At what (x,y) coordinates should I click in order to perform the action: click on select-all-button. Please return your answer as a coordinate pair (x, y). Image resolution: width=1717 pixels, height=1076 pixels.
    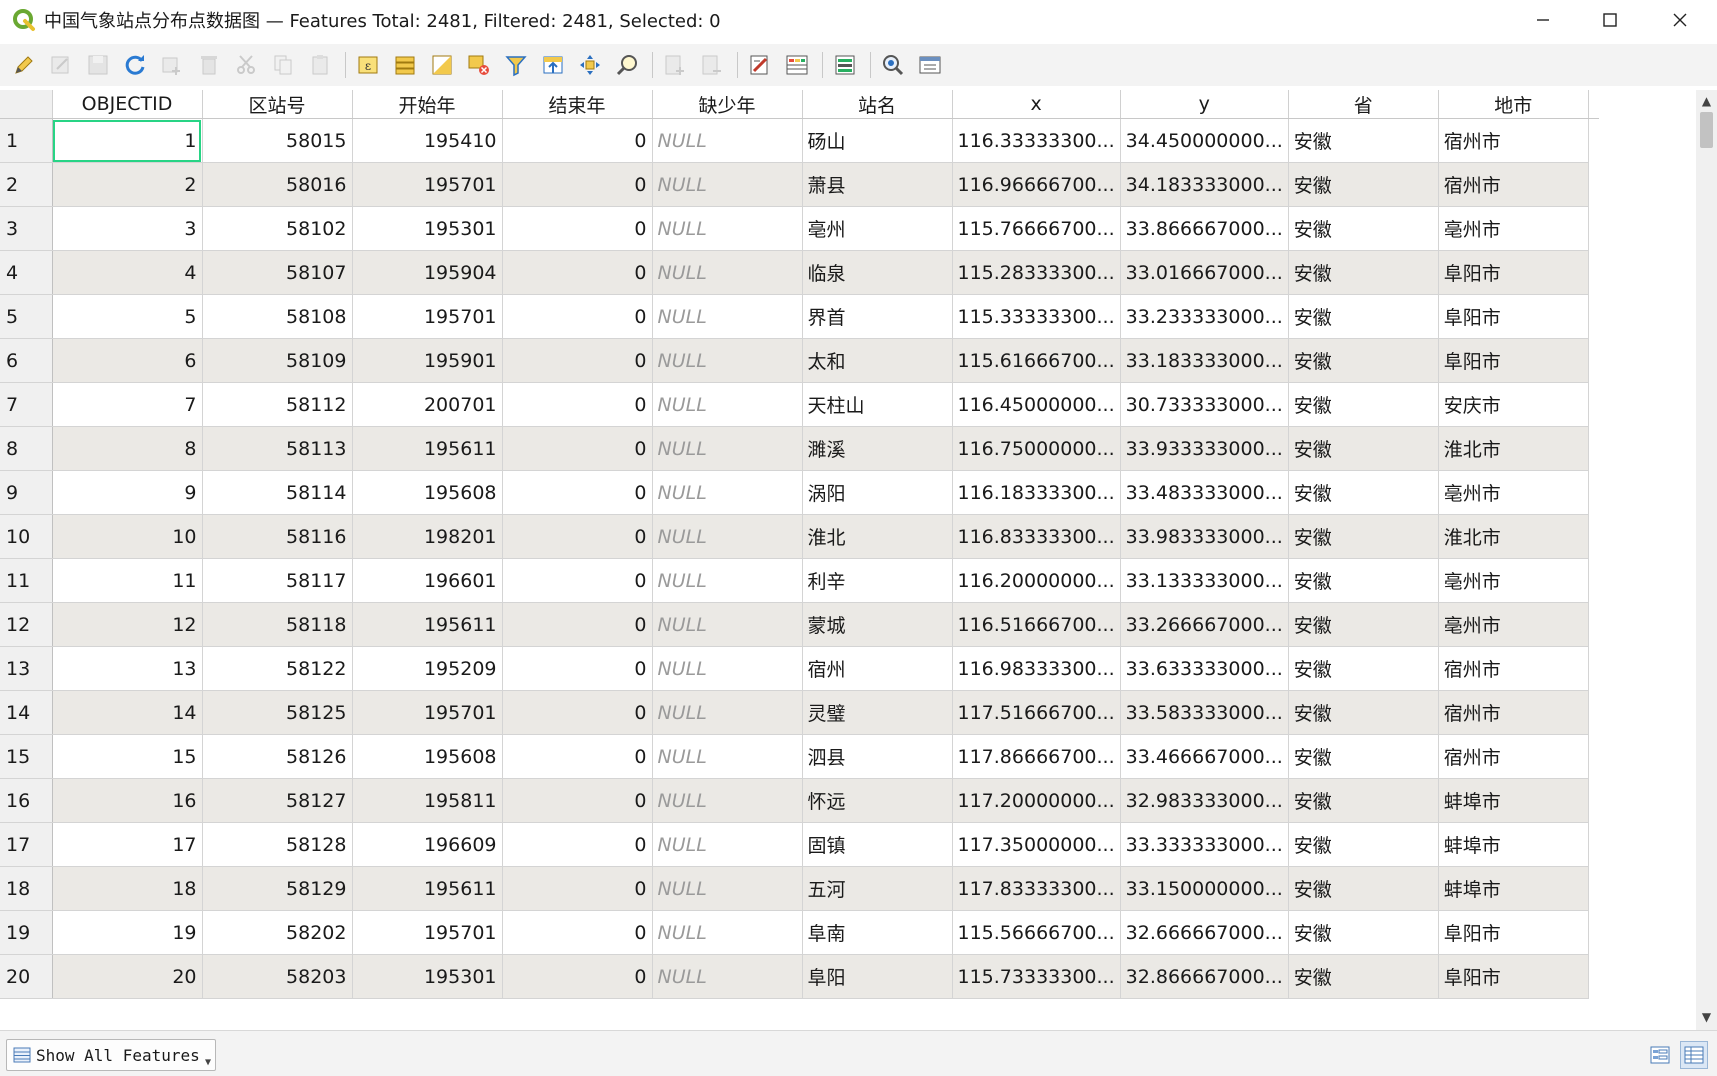
    Looking at the image, I should click on (405, 65).